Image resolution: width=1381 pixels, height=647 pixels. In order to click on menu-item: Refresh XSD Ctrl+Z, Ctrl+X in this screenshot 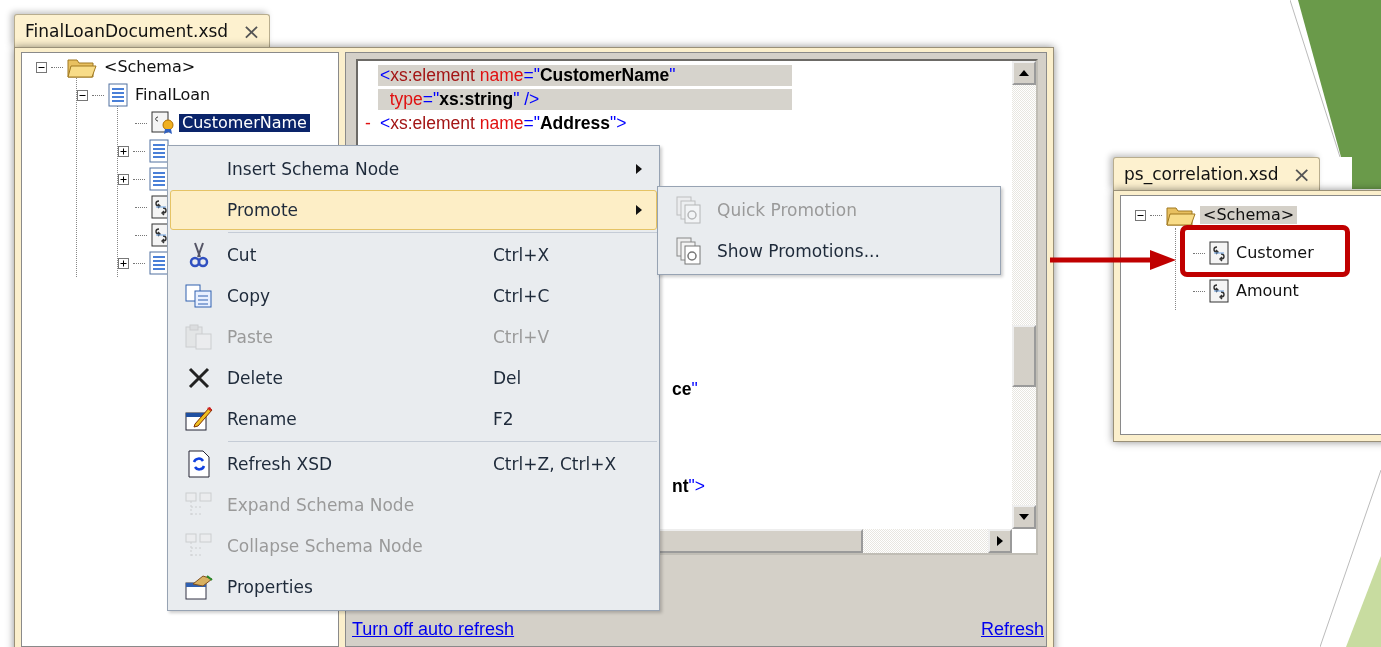, I will do `click(413, 464)`.